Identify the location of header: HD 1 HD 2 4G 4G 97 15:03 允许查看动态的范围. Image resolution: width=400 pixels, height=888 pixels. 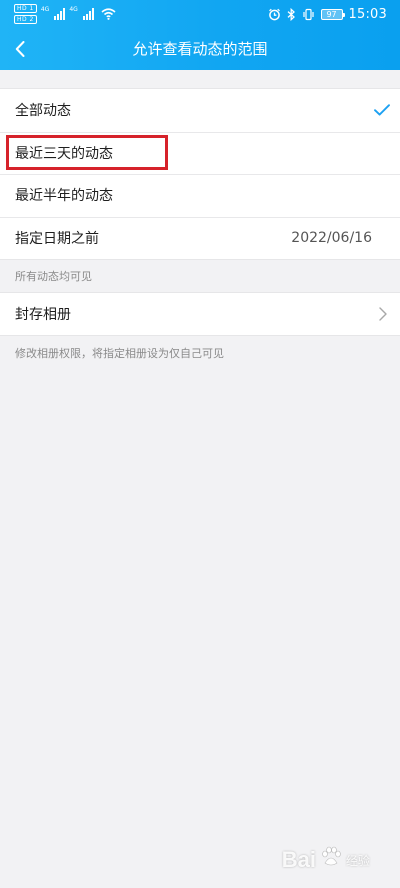
(200, 35).